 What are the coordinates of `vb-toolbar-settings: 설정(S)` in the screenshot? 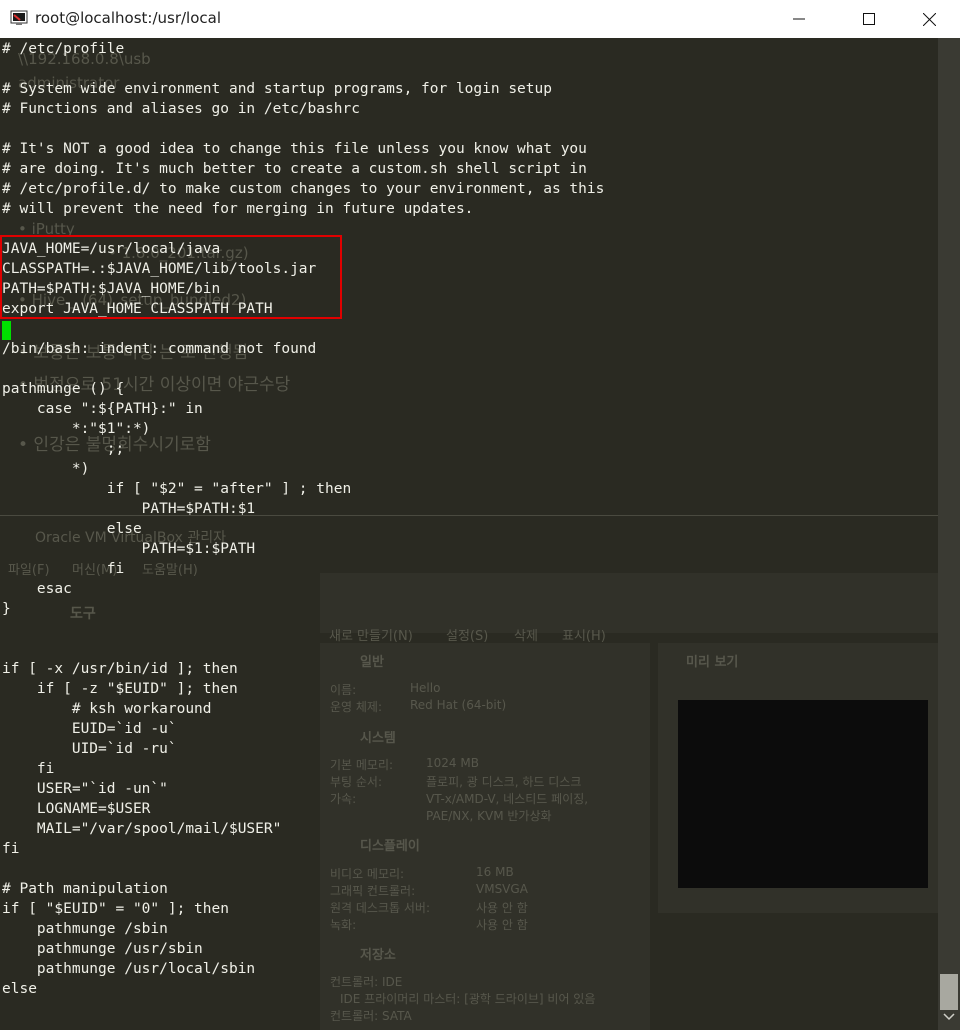 It's located at (467, 636).